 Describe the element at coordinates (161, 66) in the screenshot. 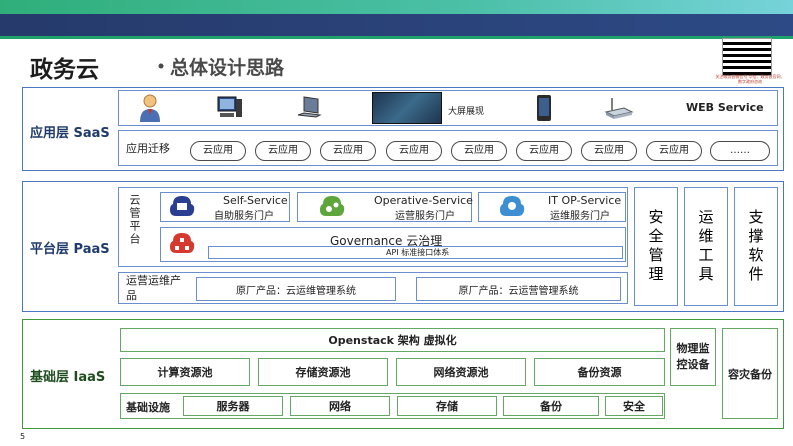

I see `bullet-icon` at that location.